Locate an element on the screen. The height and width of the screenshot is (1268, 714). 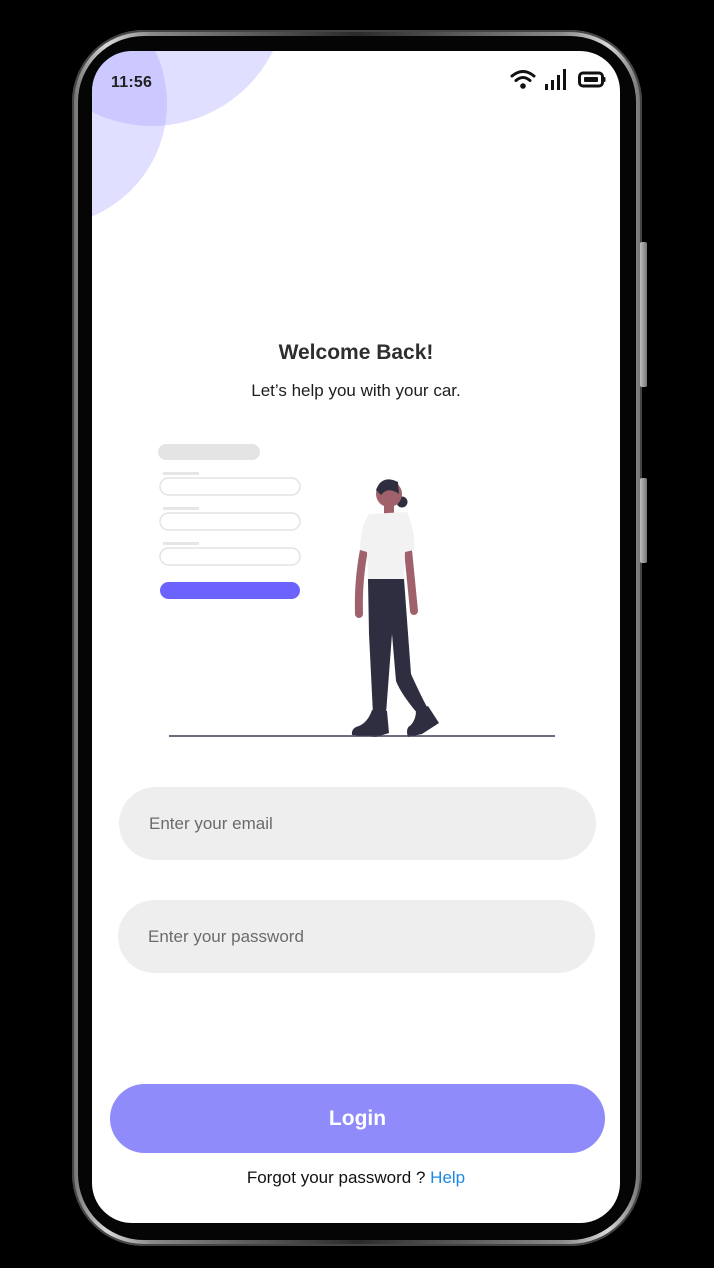
status-bar: 11:56 is located at coordinates (356, 82).